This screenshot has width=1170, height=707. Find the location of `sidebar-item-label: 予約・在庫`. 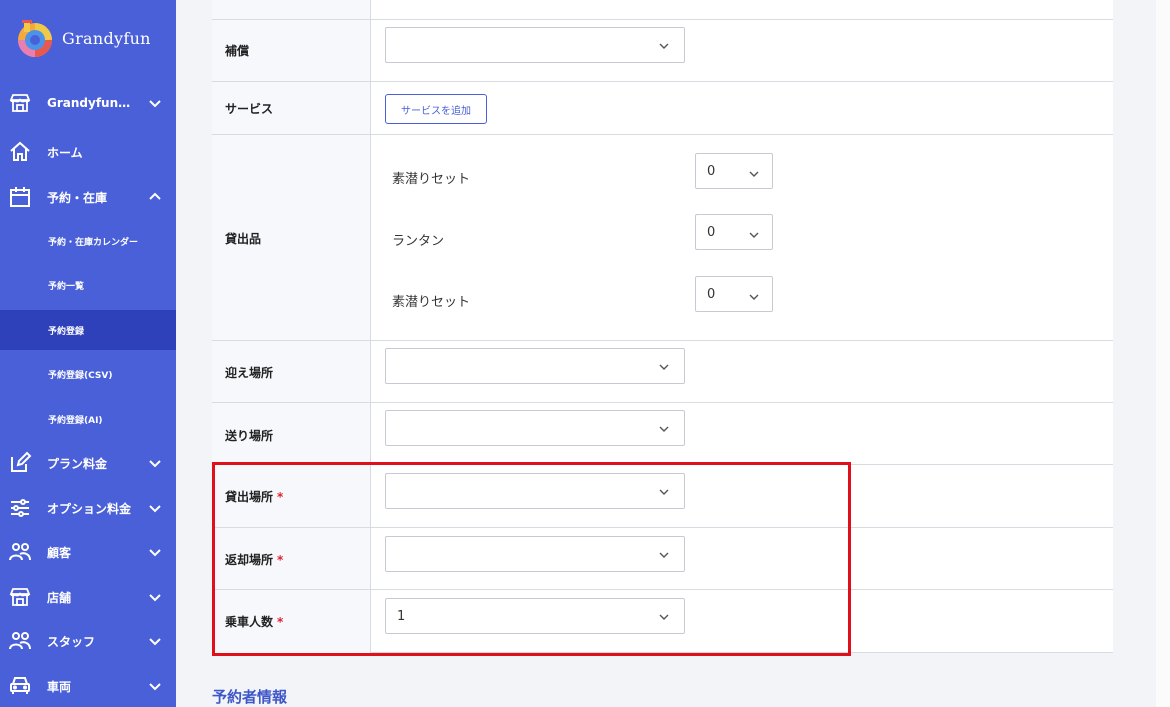

sidebar-item-label: 予約・在庫 is located at coordinates (77, 197).